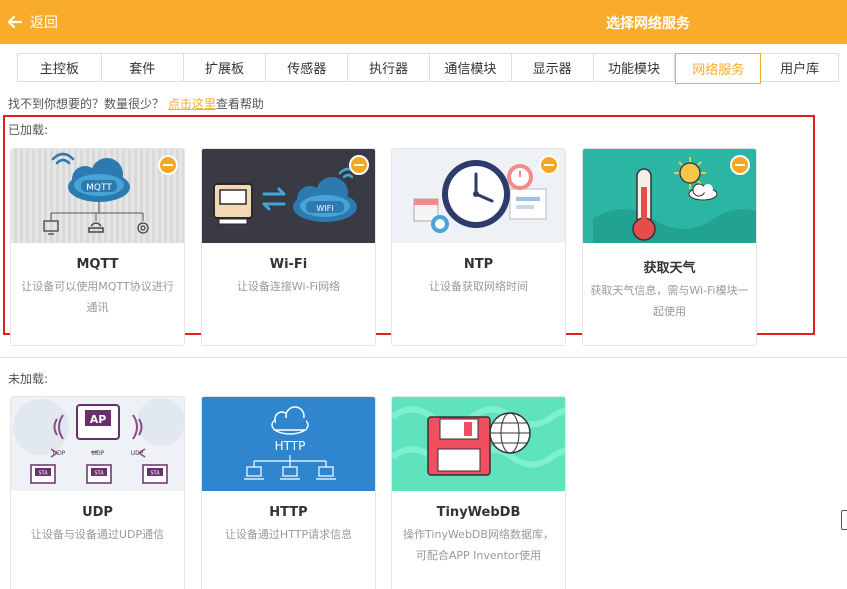  I want to click on tab-display: 显示器, so click(552, 67).